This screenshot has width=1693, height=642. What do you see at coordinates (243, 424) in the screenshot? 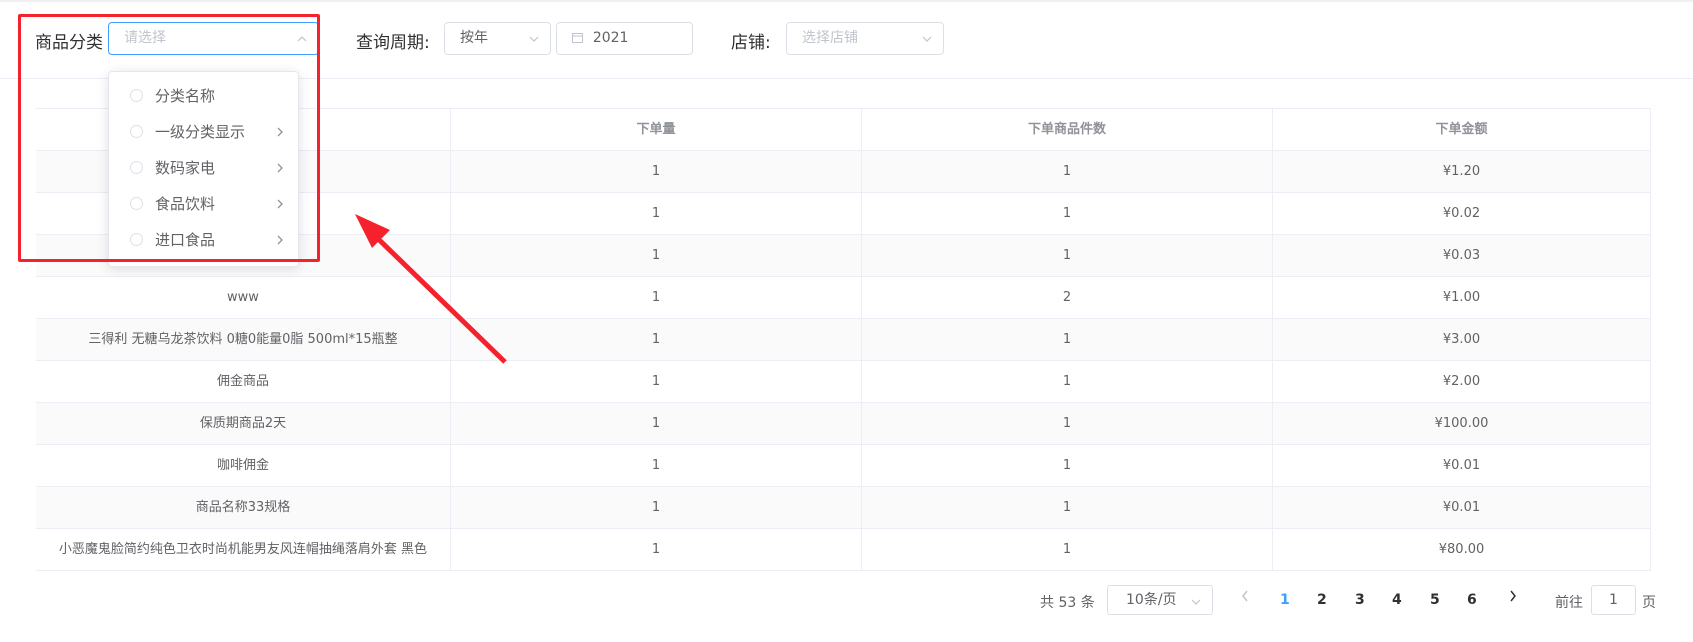
I see `cell-name: 保质期商品2天` at bounding box center [243, 424].